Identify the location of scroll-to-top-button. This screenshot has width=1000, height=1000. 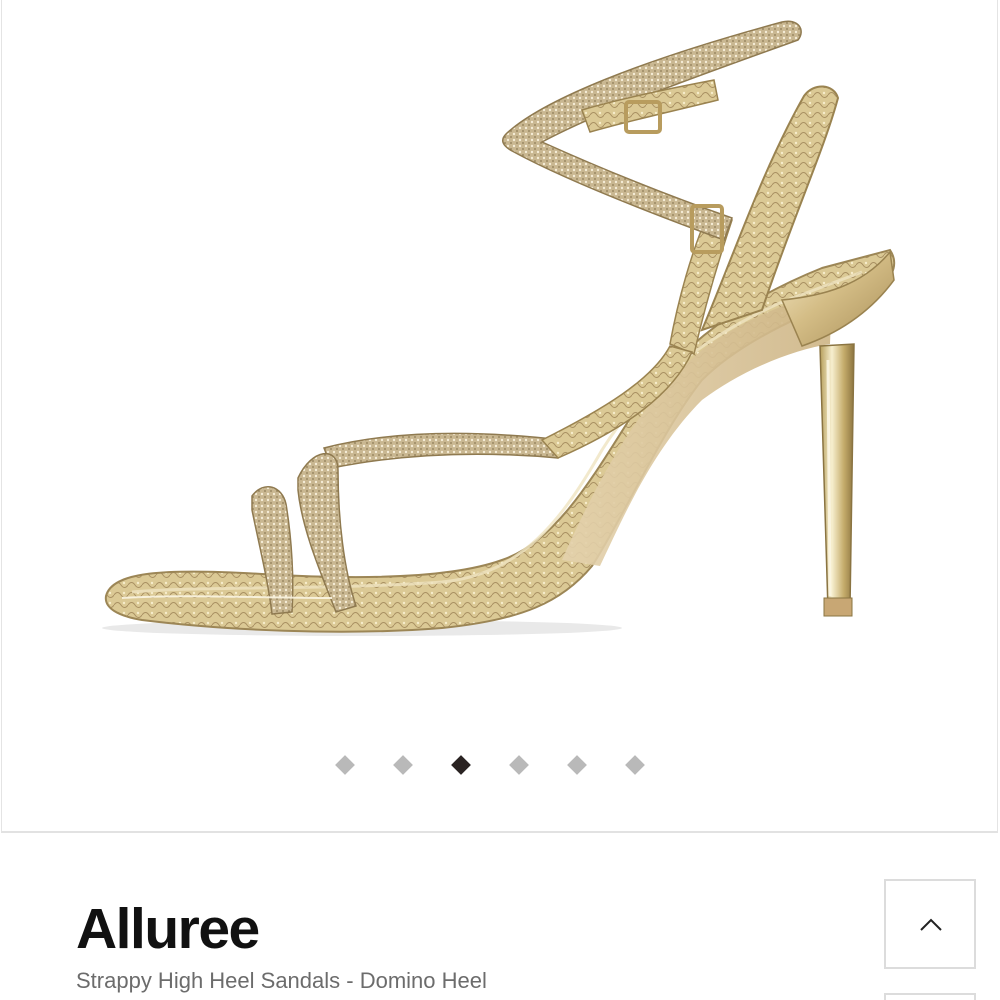
(930, 924).